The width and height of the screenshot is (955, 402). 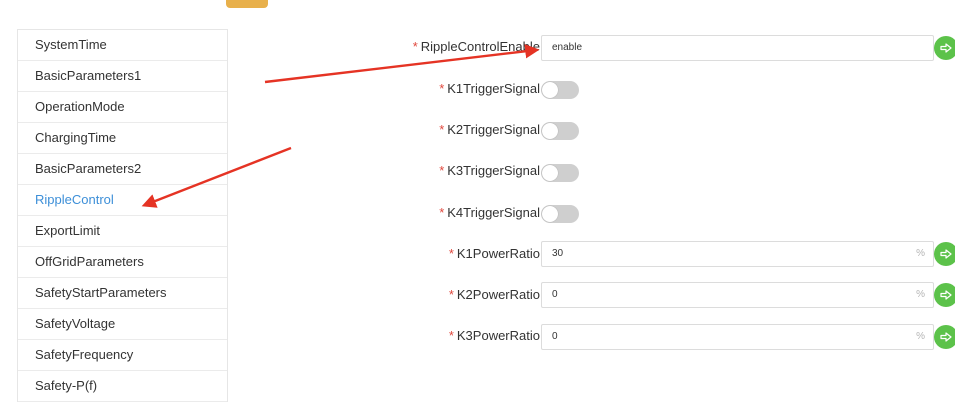 I want to click on k1-power-input: 30 %, so click(x=737, y=254).